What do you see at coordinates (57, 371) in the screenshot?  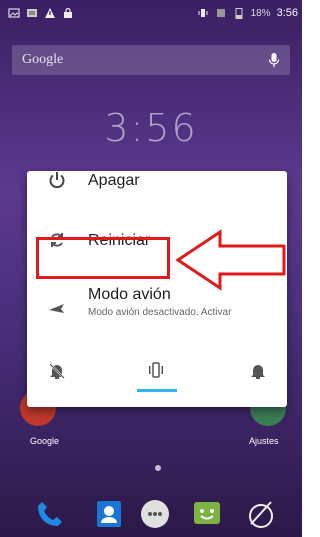 I see `silent-icon` at bounding box center [57, 371].